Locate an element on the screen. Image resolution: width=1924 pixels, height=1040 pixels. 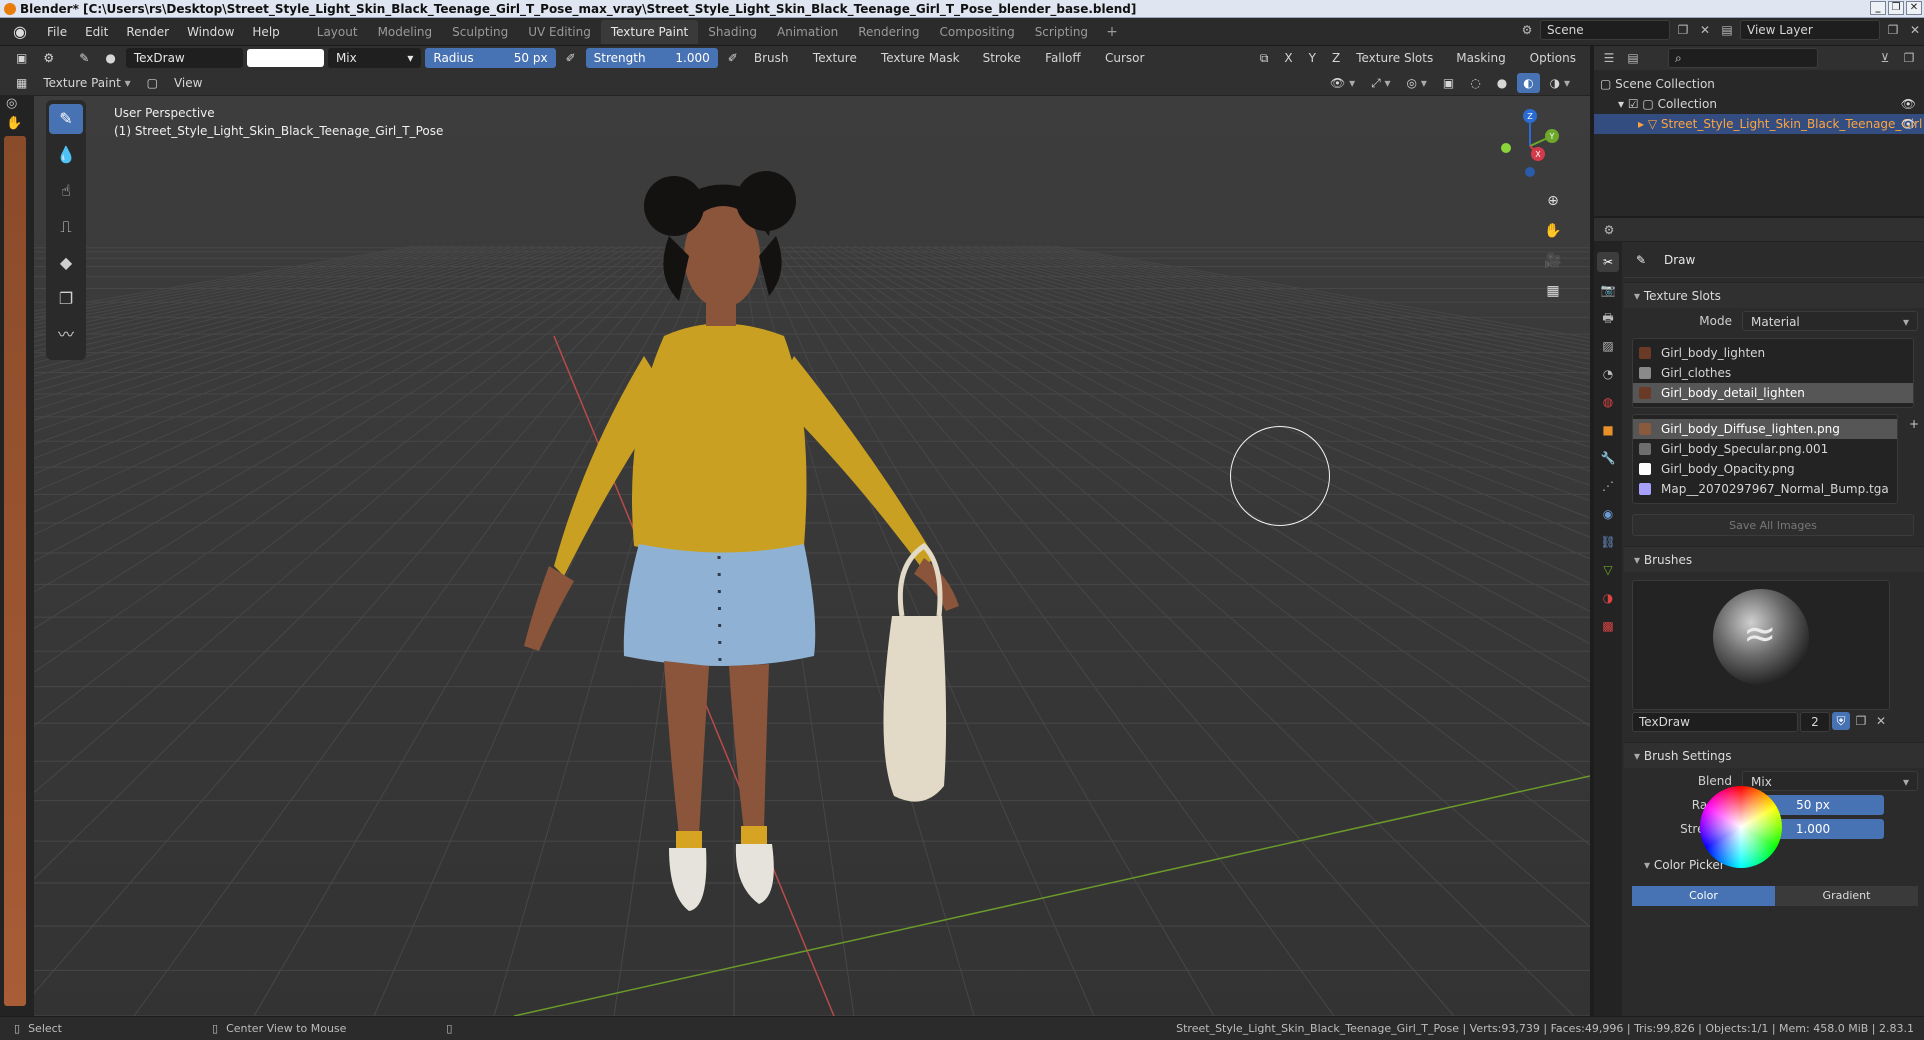
falloff-menu: Falloff is located at coordinates (1067, 58).